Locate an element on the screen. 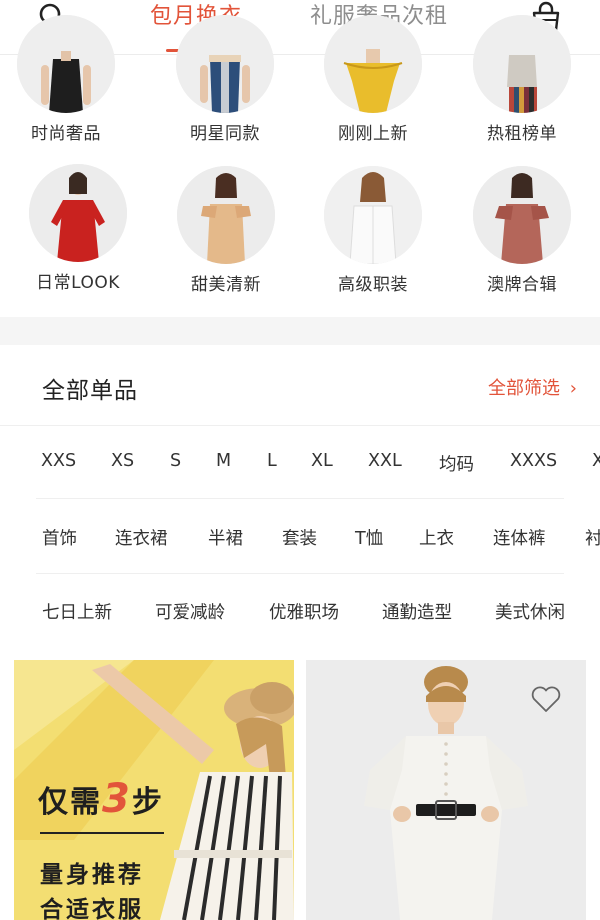  category-label: 明星同款 is located at coordinates (225, 134).